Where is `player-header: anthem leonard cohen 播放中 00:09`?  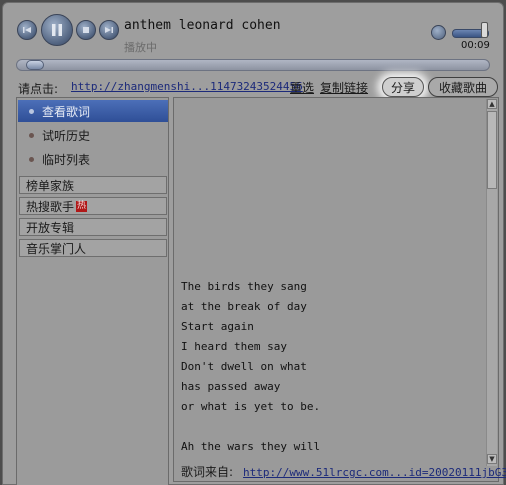 player-header: anthem leonard cohen 播放中 00:09 is located at coordinates (253, 29).